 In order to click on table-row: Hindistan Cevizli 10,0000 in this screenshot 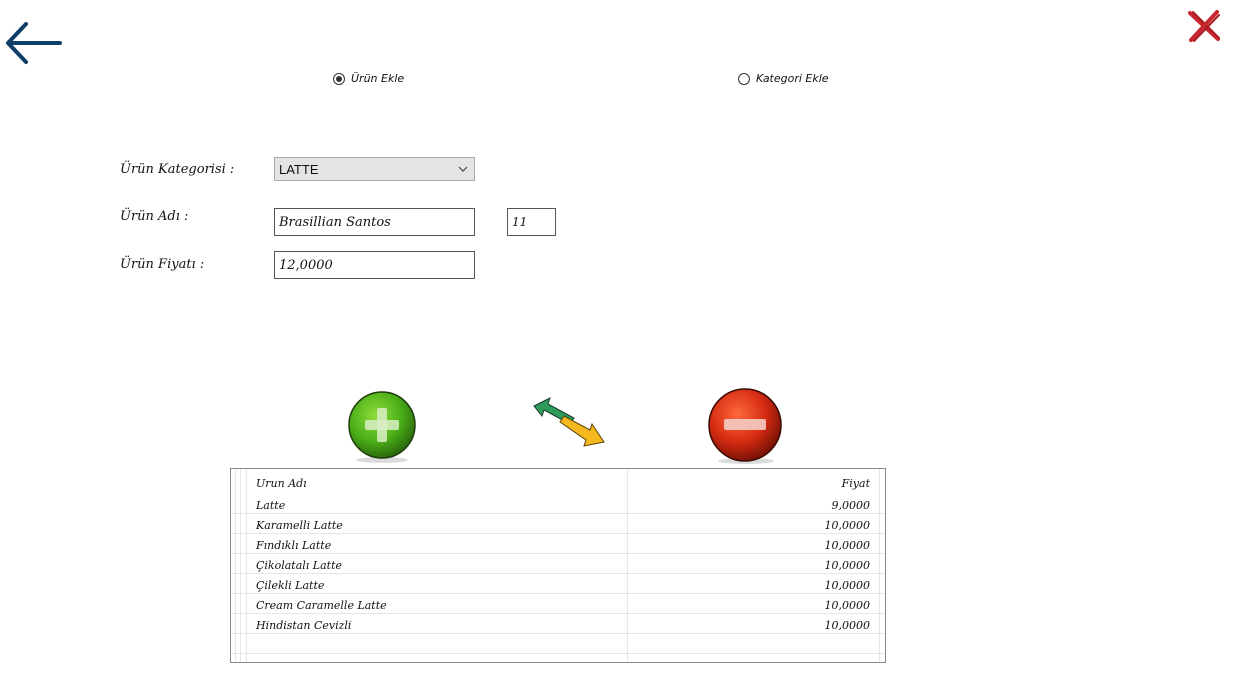, I will do `click(558, 625)`.